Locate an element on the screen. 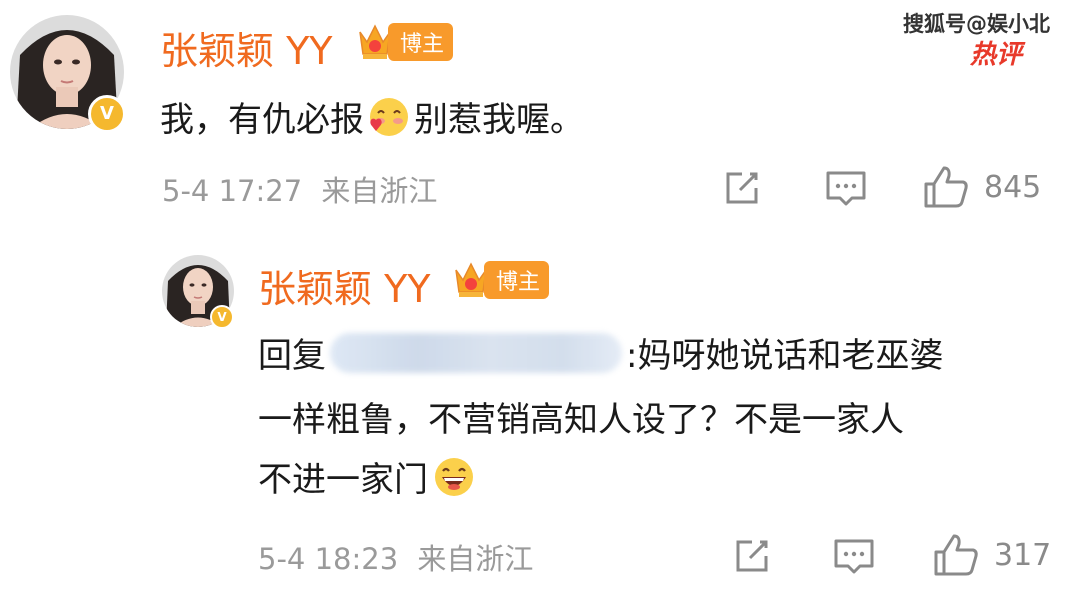 The width and height of the screenshot is (1072, 596). reply-timestamp: 5-4 18:23 is located at coordinates (328, 559).